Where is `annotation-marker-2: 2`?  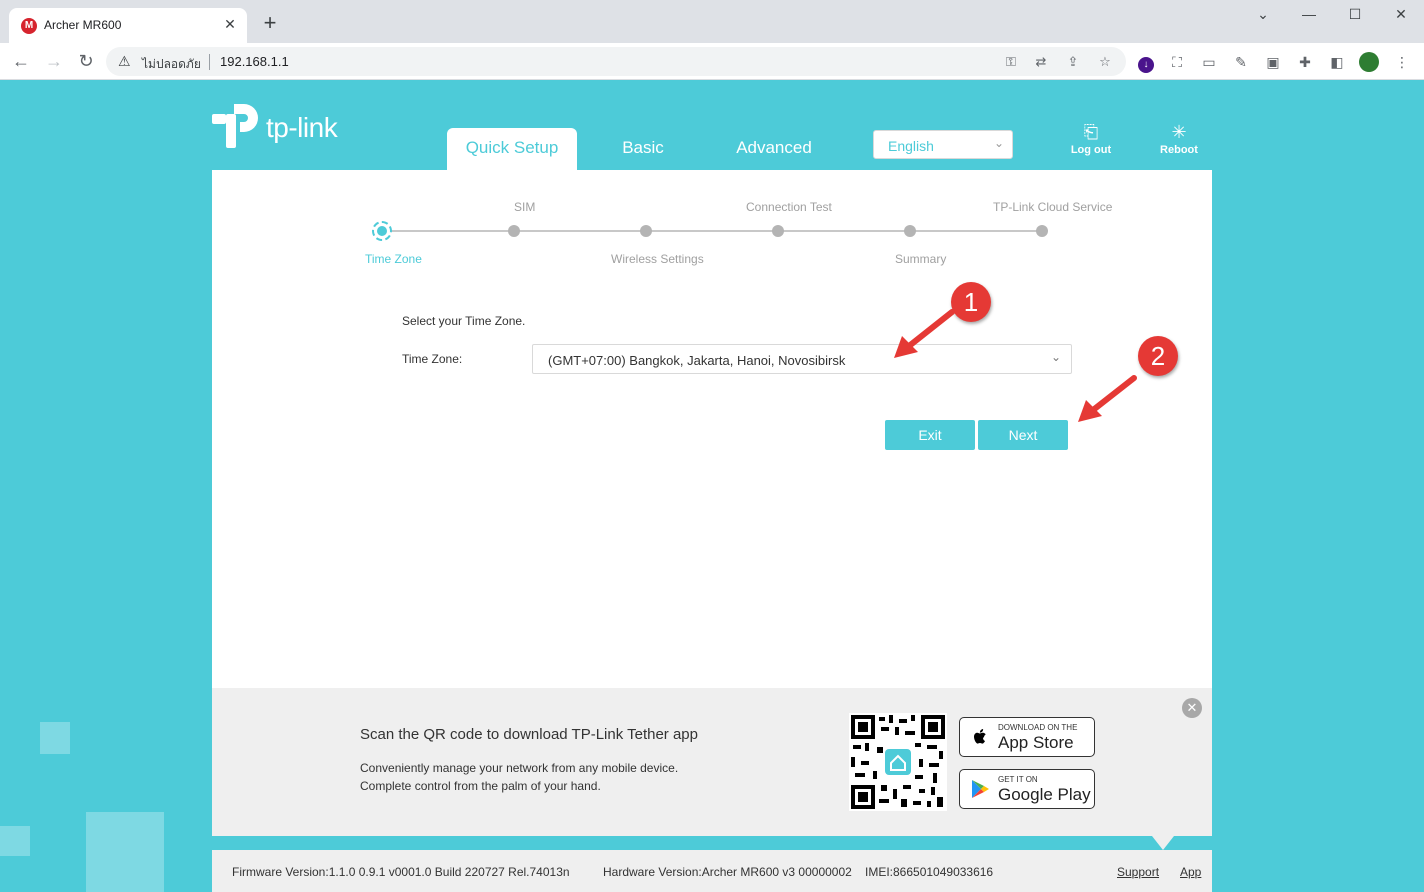
annotation-marker-2: 2 is located at coordinates (1158, 356).